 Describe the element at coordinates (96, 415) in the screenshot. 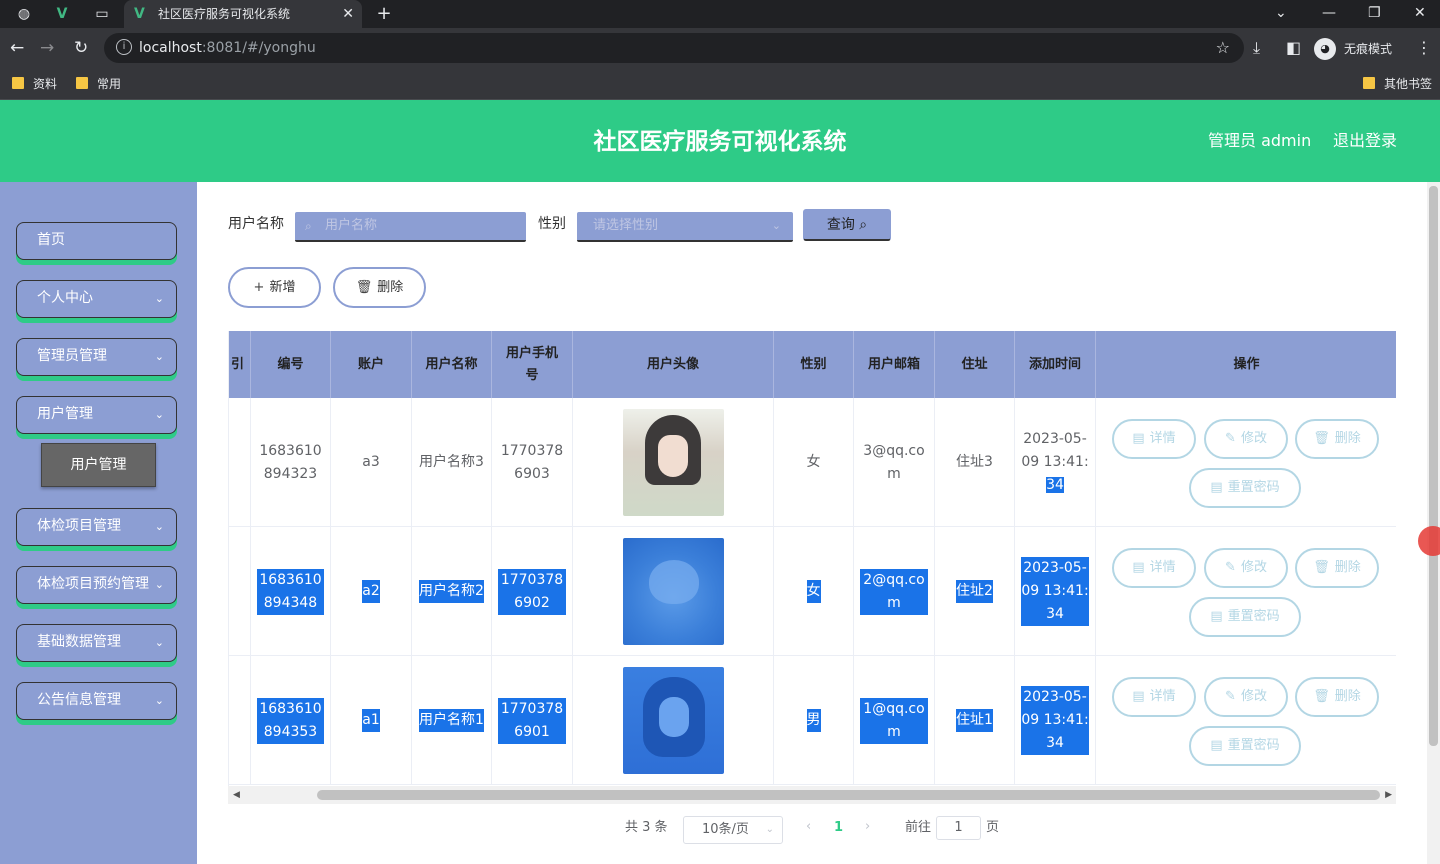

I see `sidebar-item-users: 用户管理 ⌄` at that location.